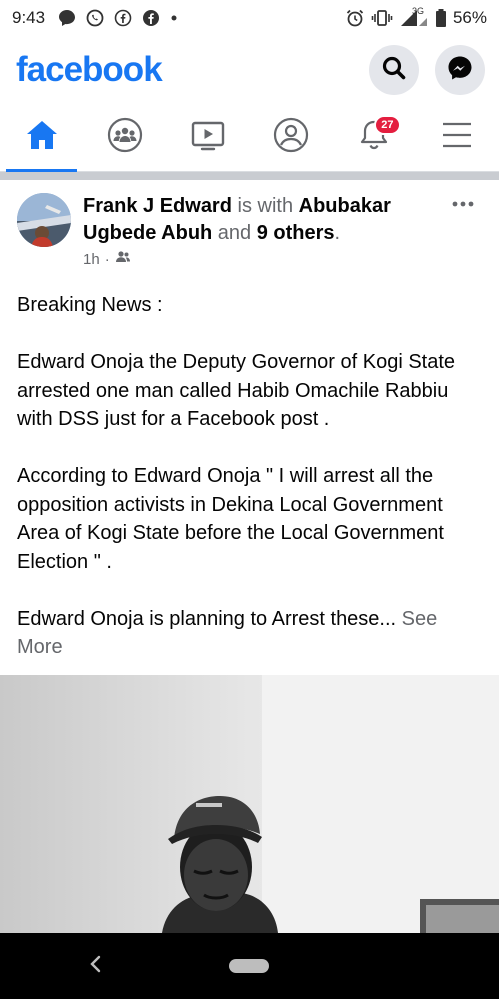  Describe the element at coordinates (417, 11) in the screenshot. I see `network-label: 3G` at that location.